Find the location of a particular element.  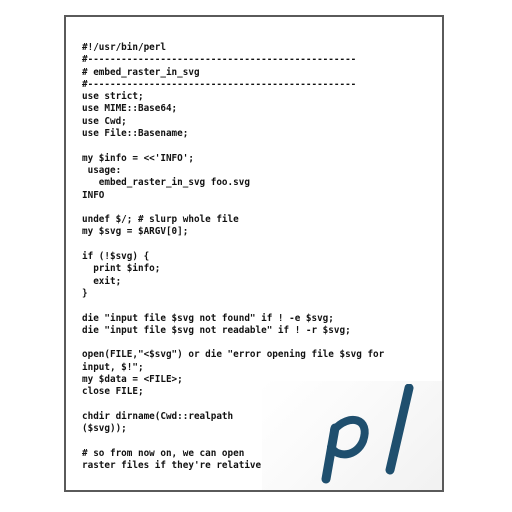

code-line: usage: is located at coordinates (102, 170).